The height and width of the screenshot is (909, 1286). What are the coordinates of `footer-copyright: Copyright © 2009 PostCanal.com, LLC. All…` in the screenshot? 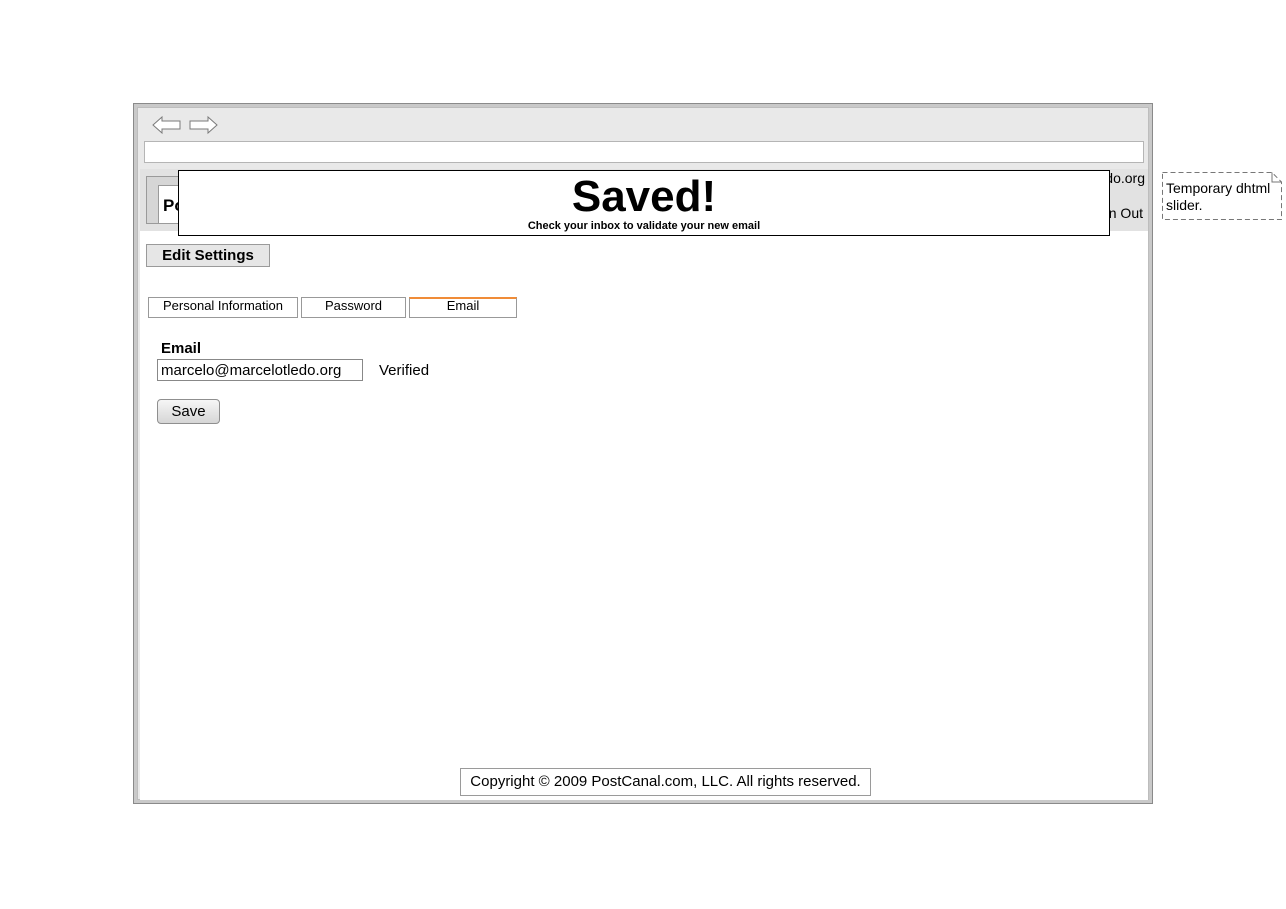 It's located at (665, 782).